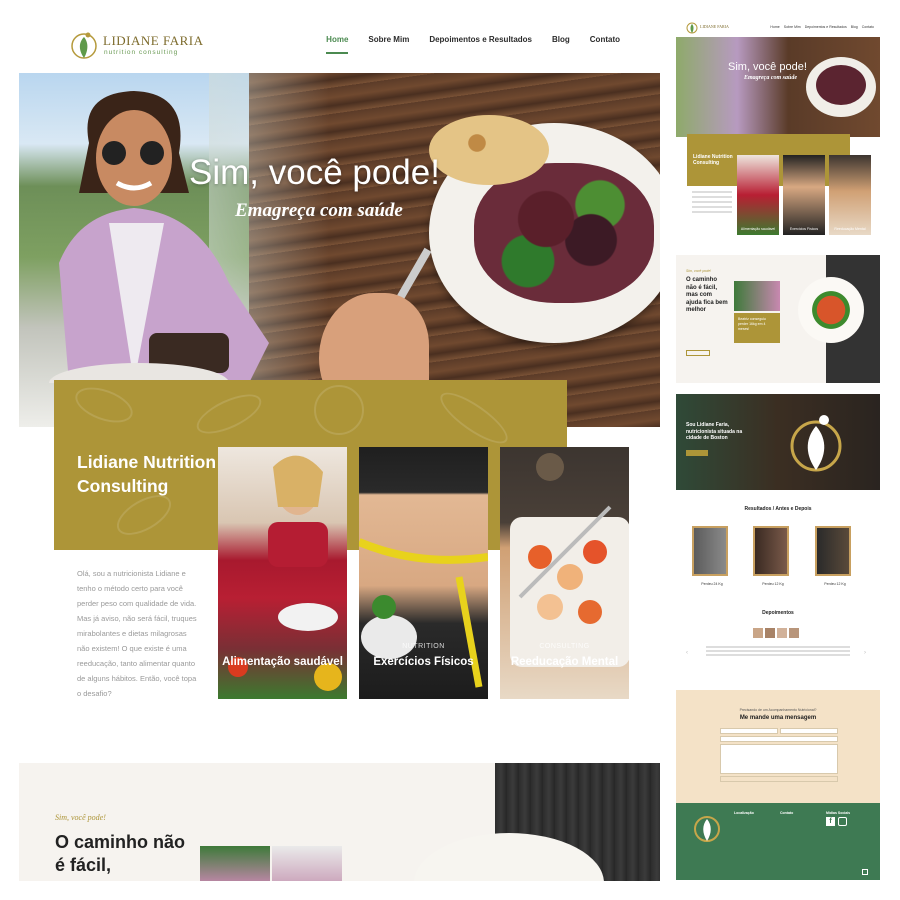 The width and height of the screenshot is (900, 900). Describe the element at coordinates (713, 160) in the screenshot. I see `preview-about-heading: Lidiane Nutrition Consulting` at that location.